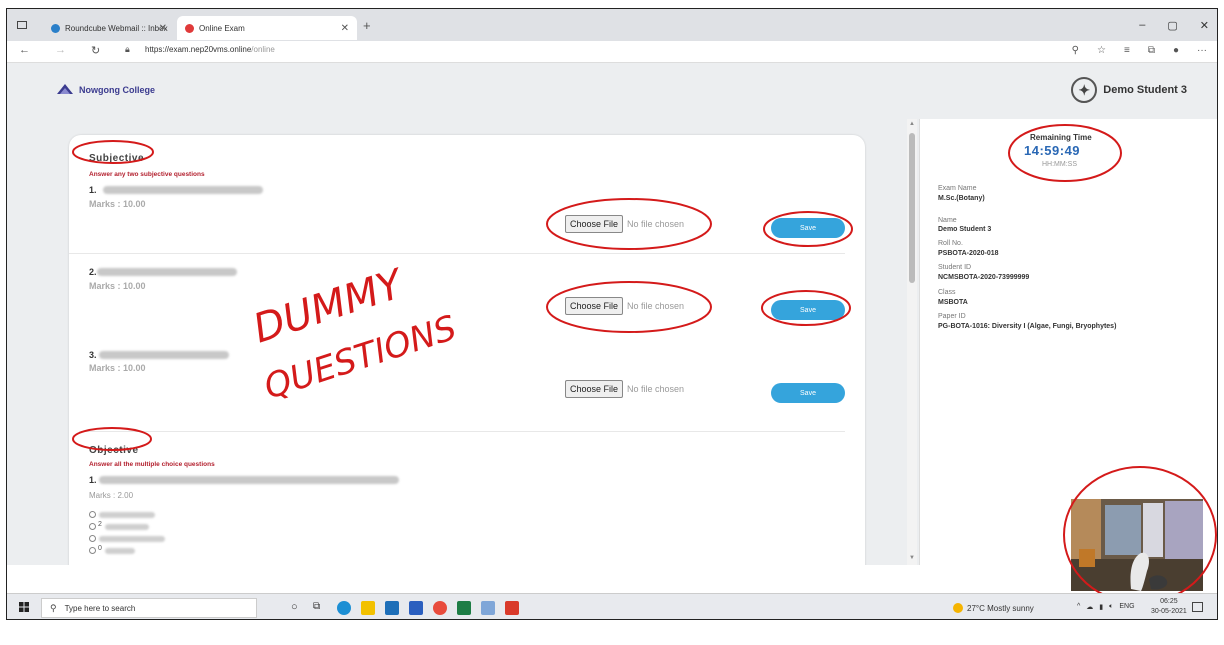 The width and height of the screenshot is (1224, 645). What do you see at coordinates (149, 608) in the screenshot?
I see `taskbar-search-input: ⚲ Type here to search` at bounding box center [149, 608].